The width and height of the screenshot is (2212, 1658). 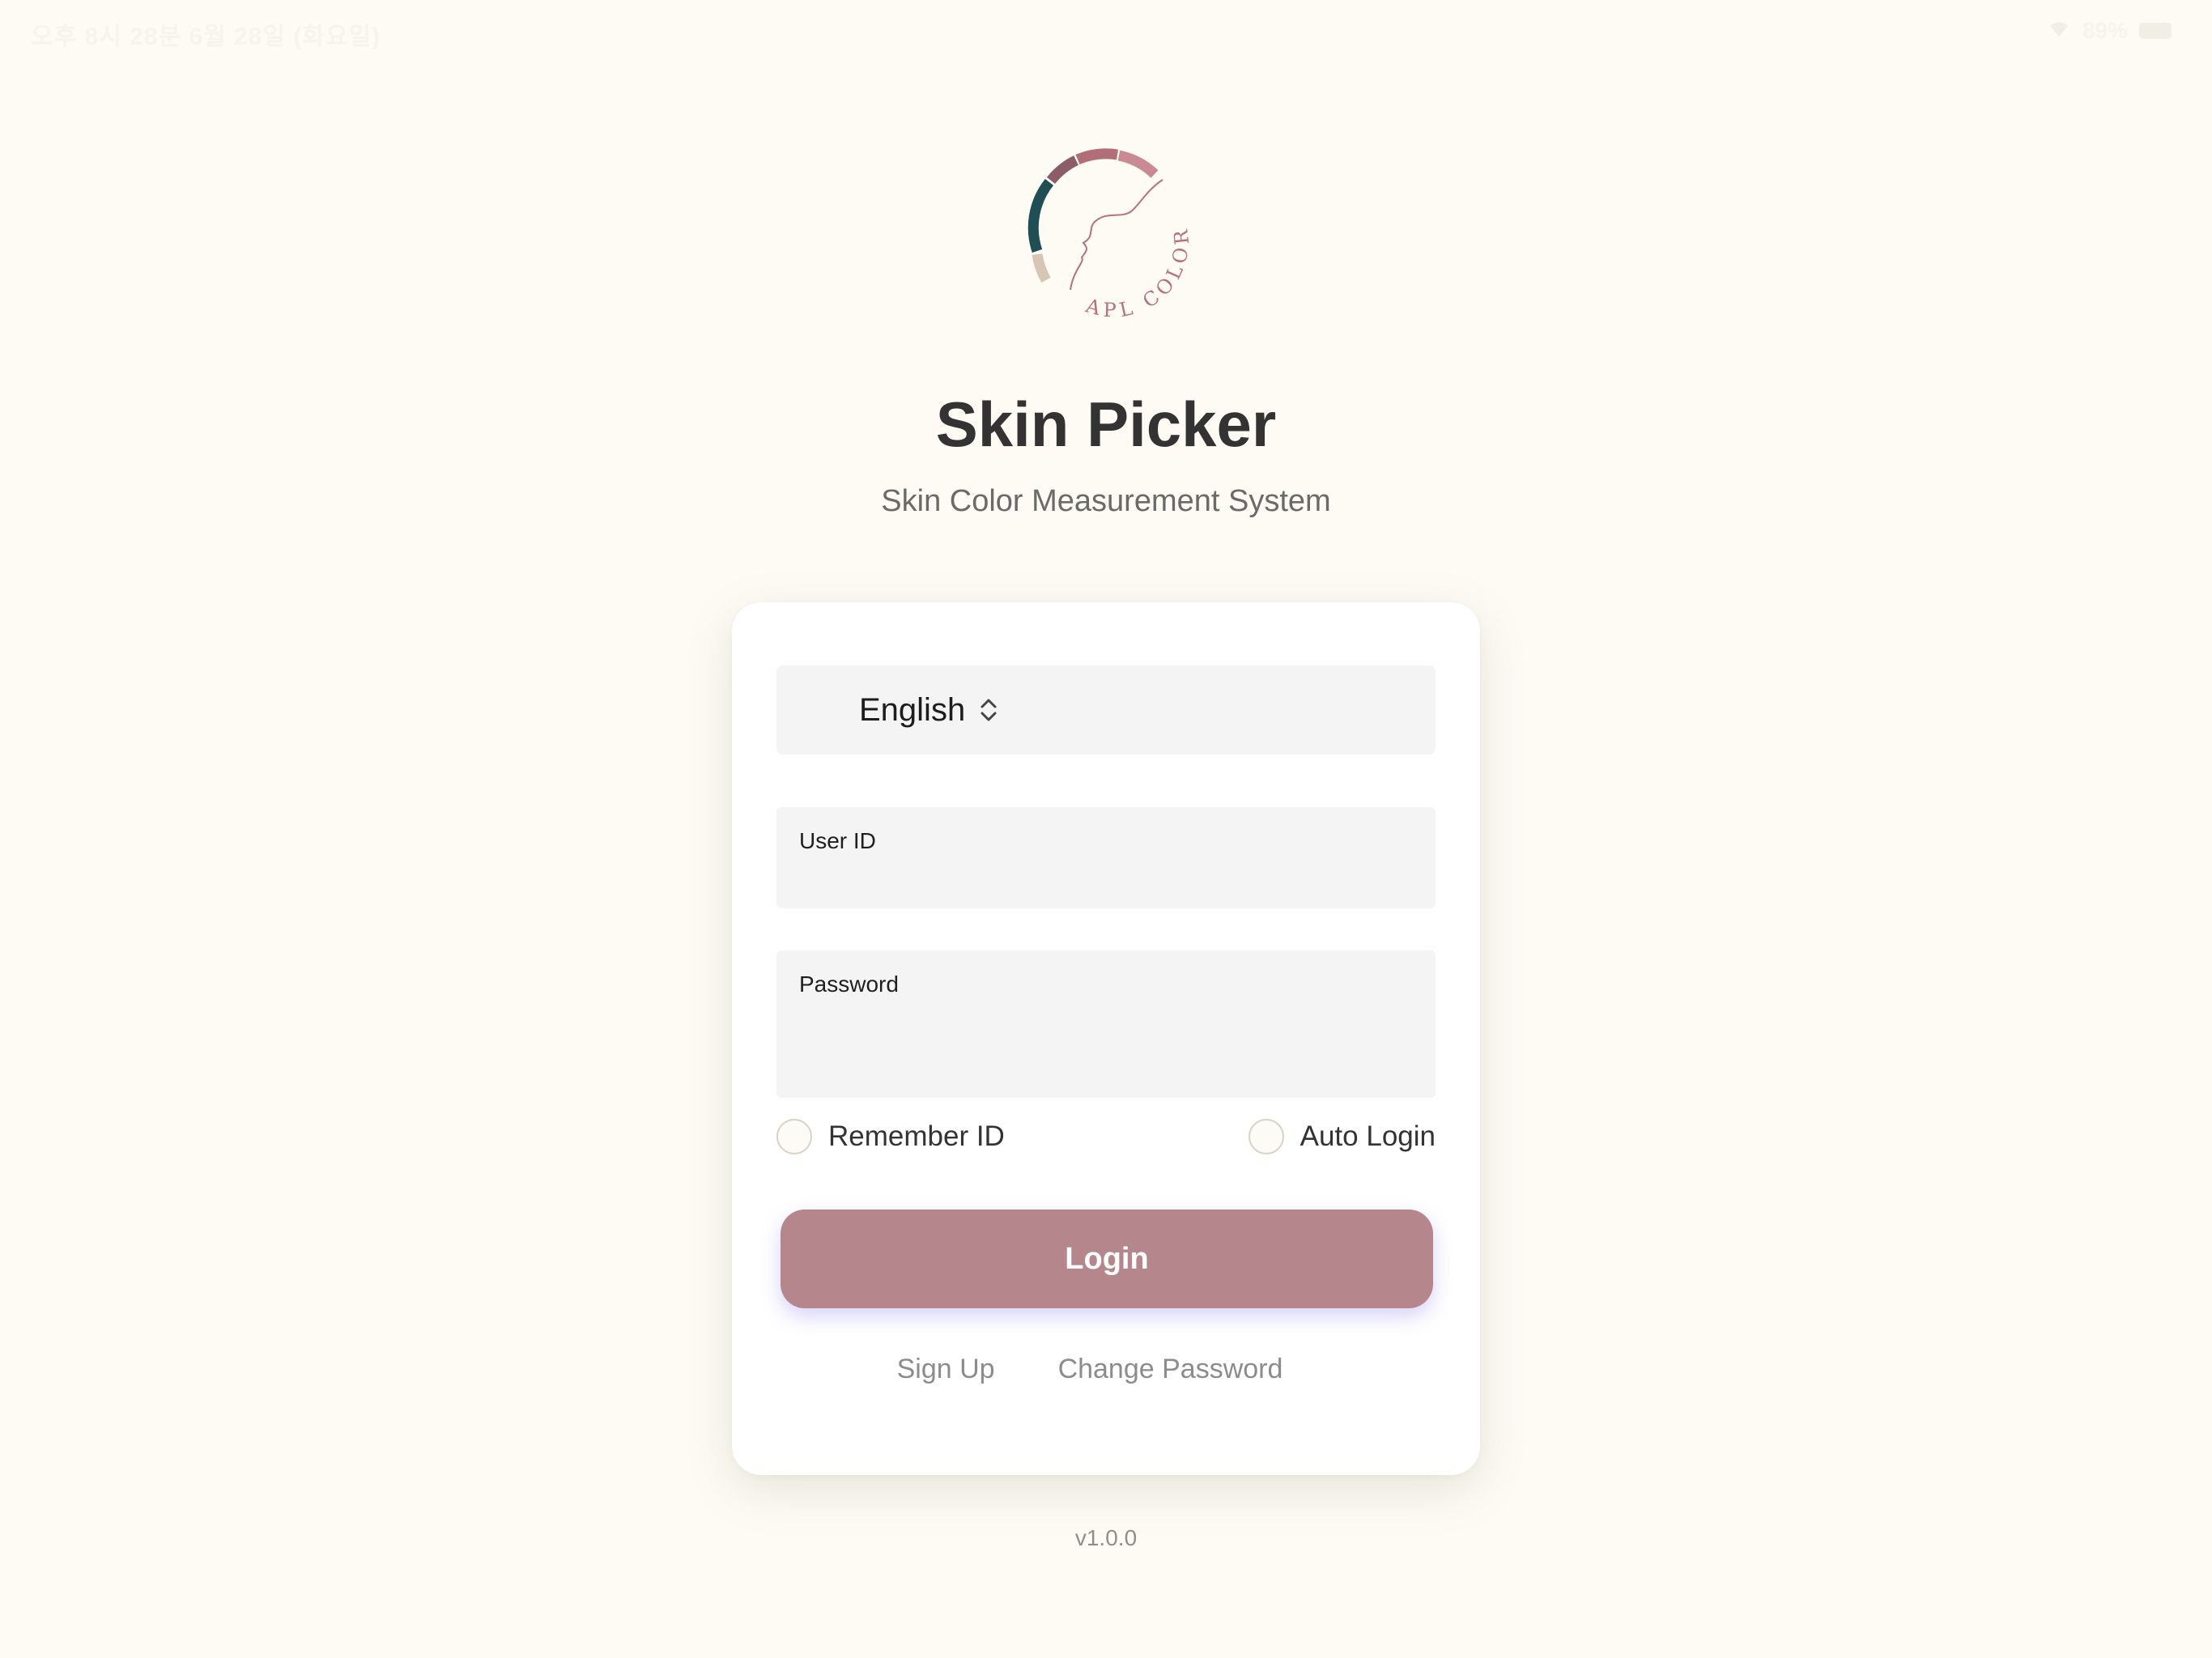 I want to click on chevron-up-down-icon, so click(x=989, y=710).